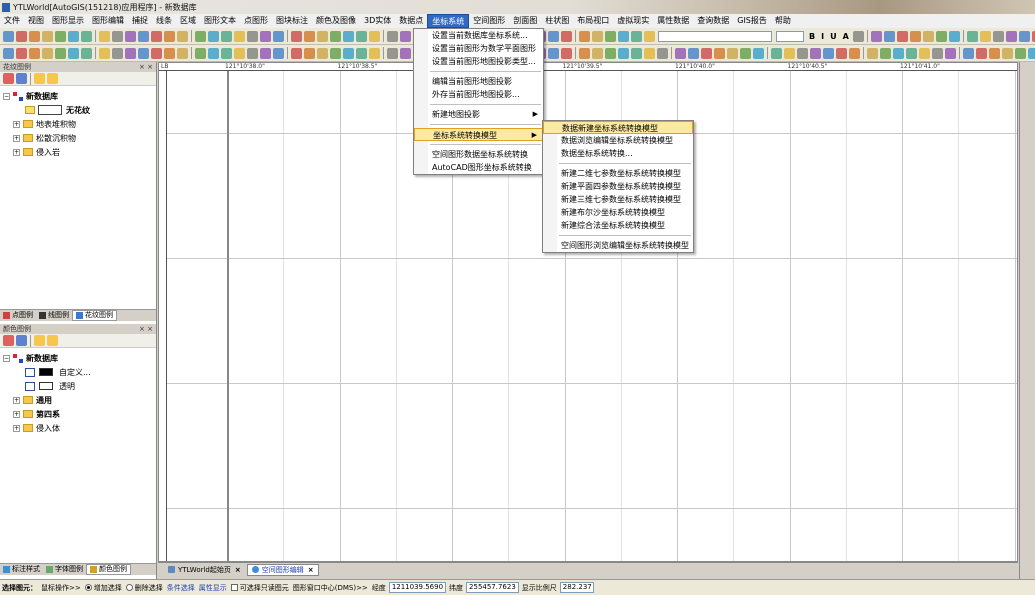  I want to click on menu-item: 线条, so click(164, 21).